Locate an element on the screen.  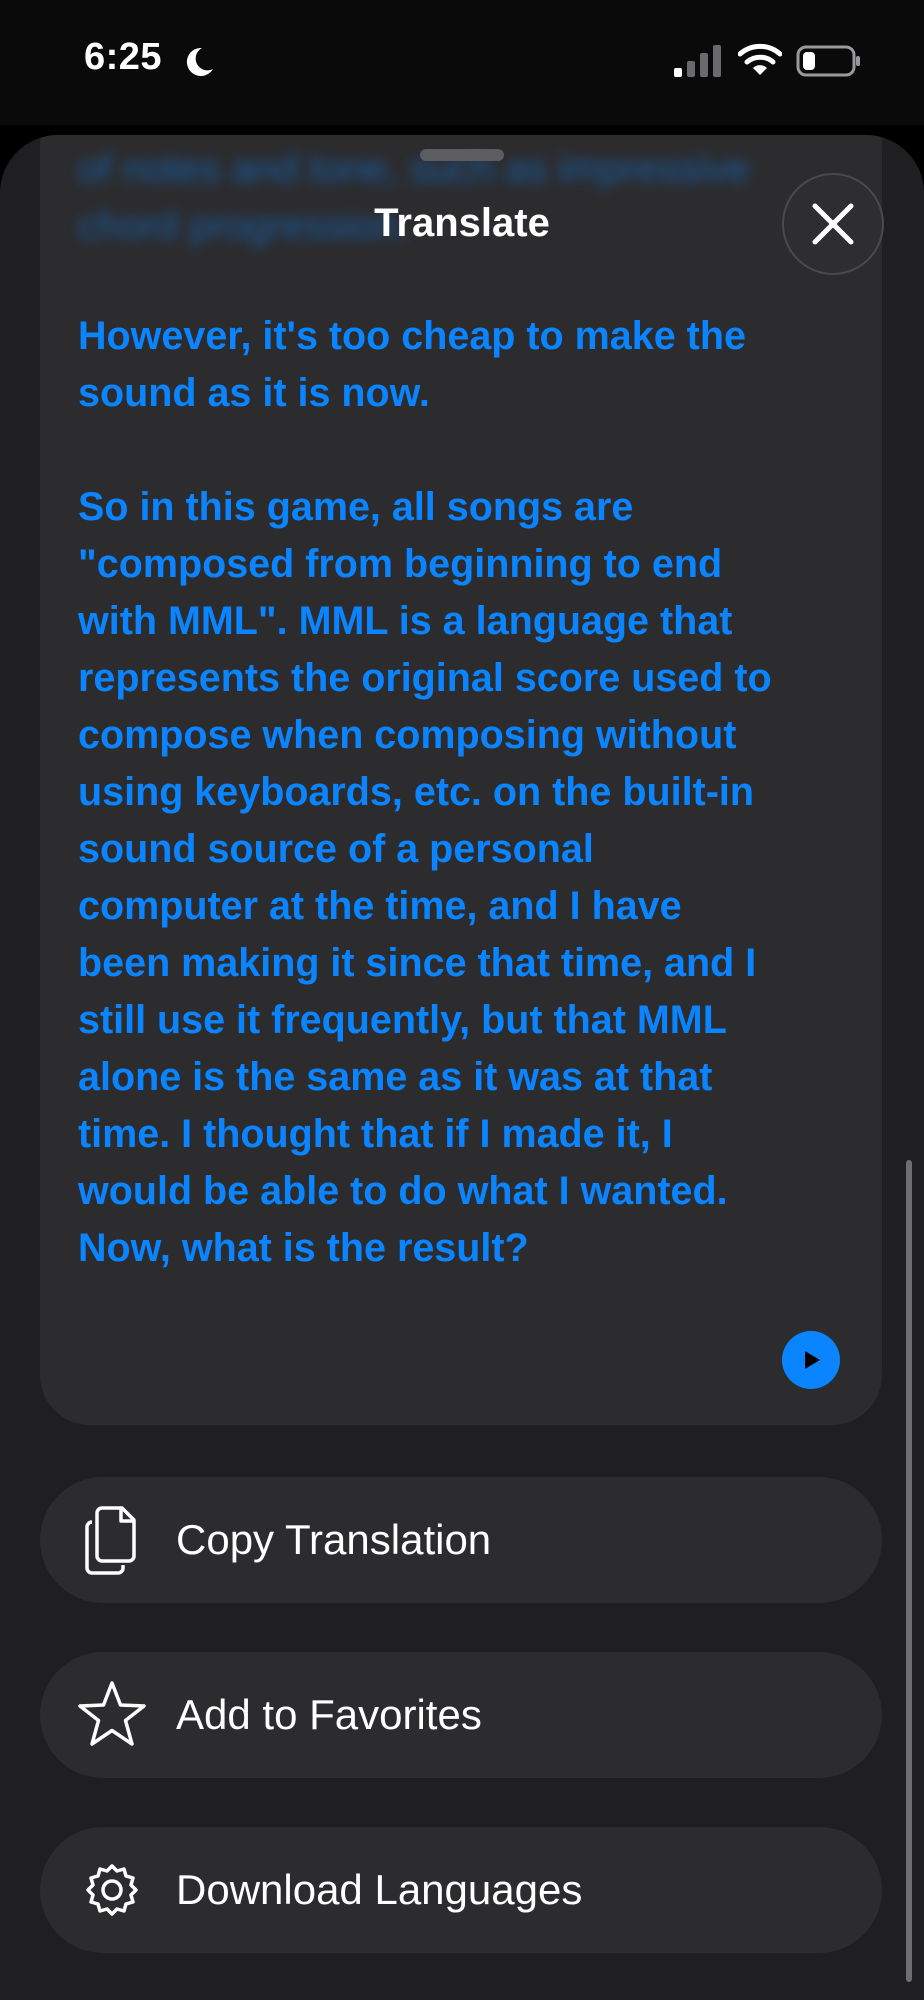
wifi-icon is located at coordinates (760, 59).